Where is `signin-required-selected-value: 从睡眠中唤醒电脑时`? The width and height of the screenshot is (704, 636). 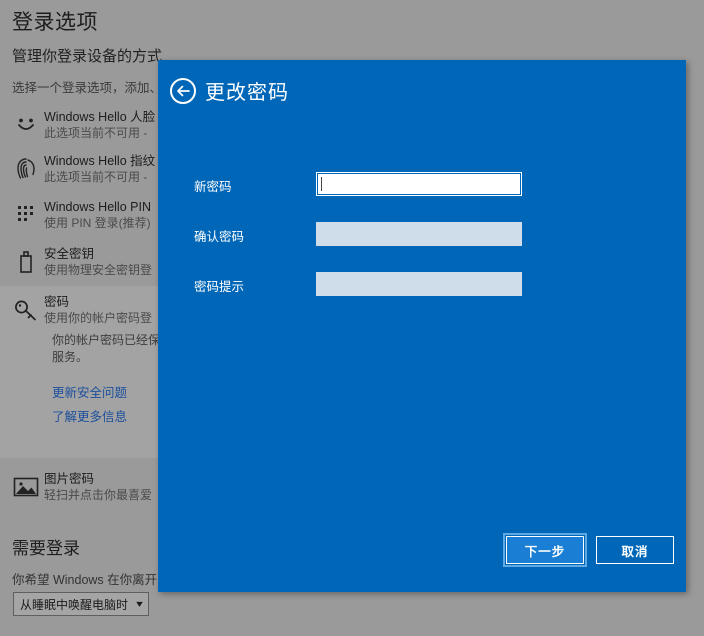
signin-required-selected-value: 从睡眠中唤醒电脑时 is located at coordinates (74, 604).